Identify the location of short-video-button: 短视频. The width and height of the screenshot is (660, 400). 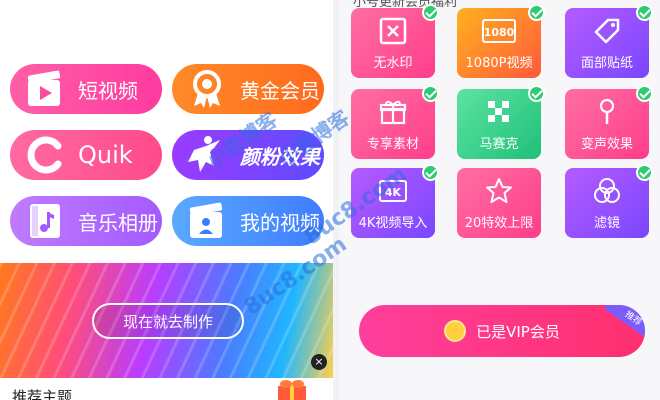
(86, 89).